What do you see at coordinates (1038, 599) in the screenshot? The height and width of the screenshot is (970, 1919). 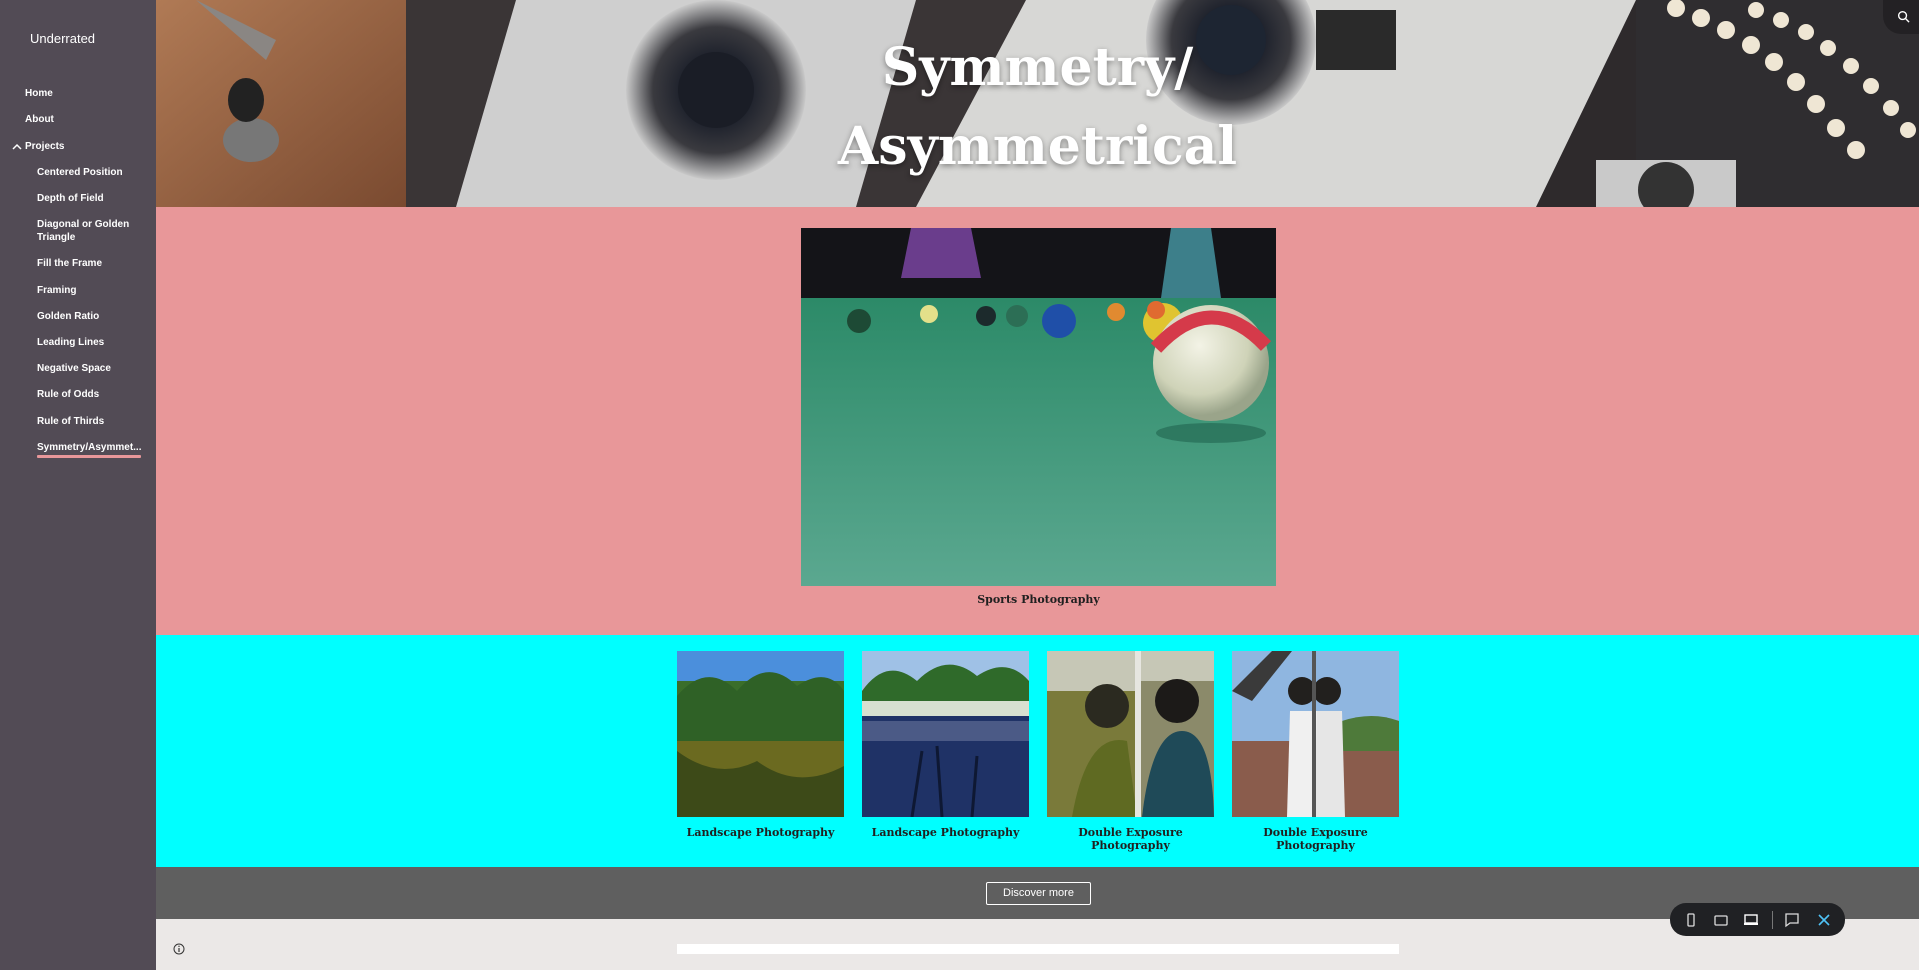 I see `sports-photo-caption: Sports Photography` at bounding box center [1038, 599].